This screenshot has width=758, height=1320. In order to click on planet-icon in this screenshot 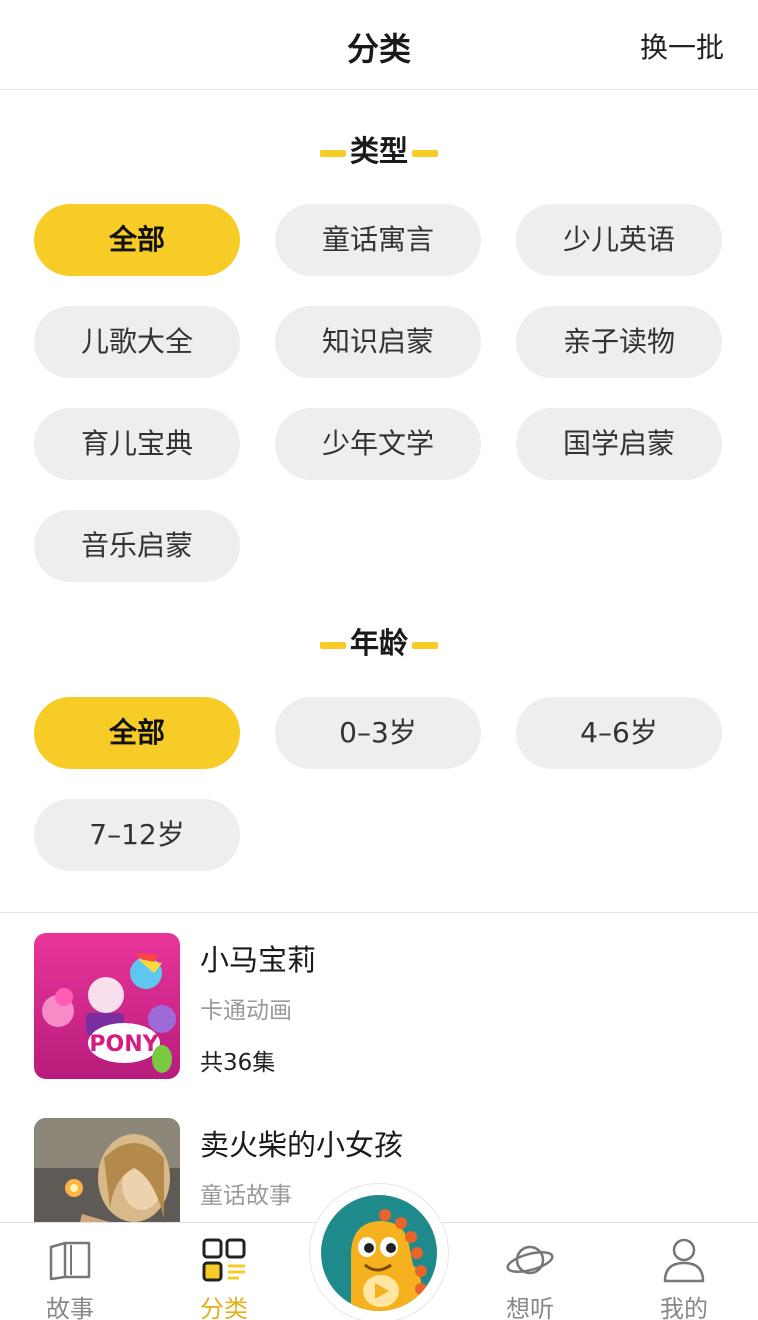, I will do `click(530, 1260)`.